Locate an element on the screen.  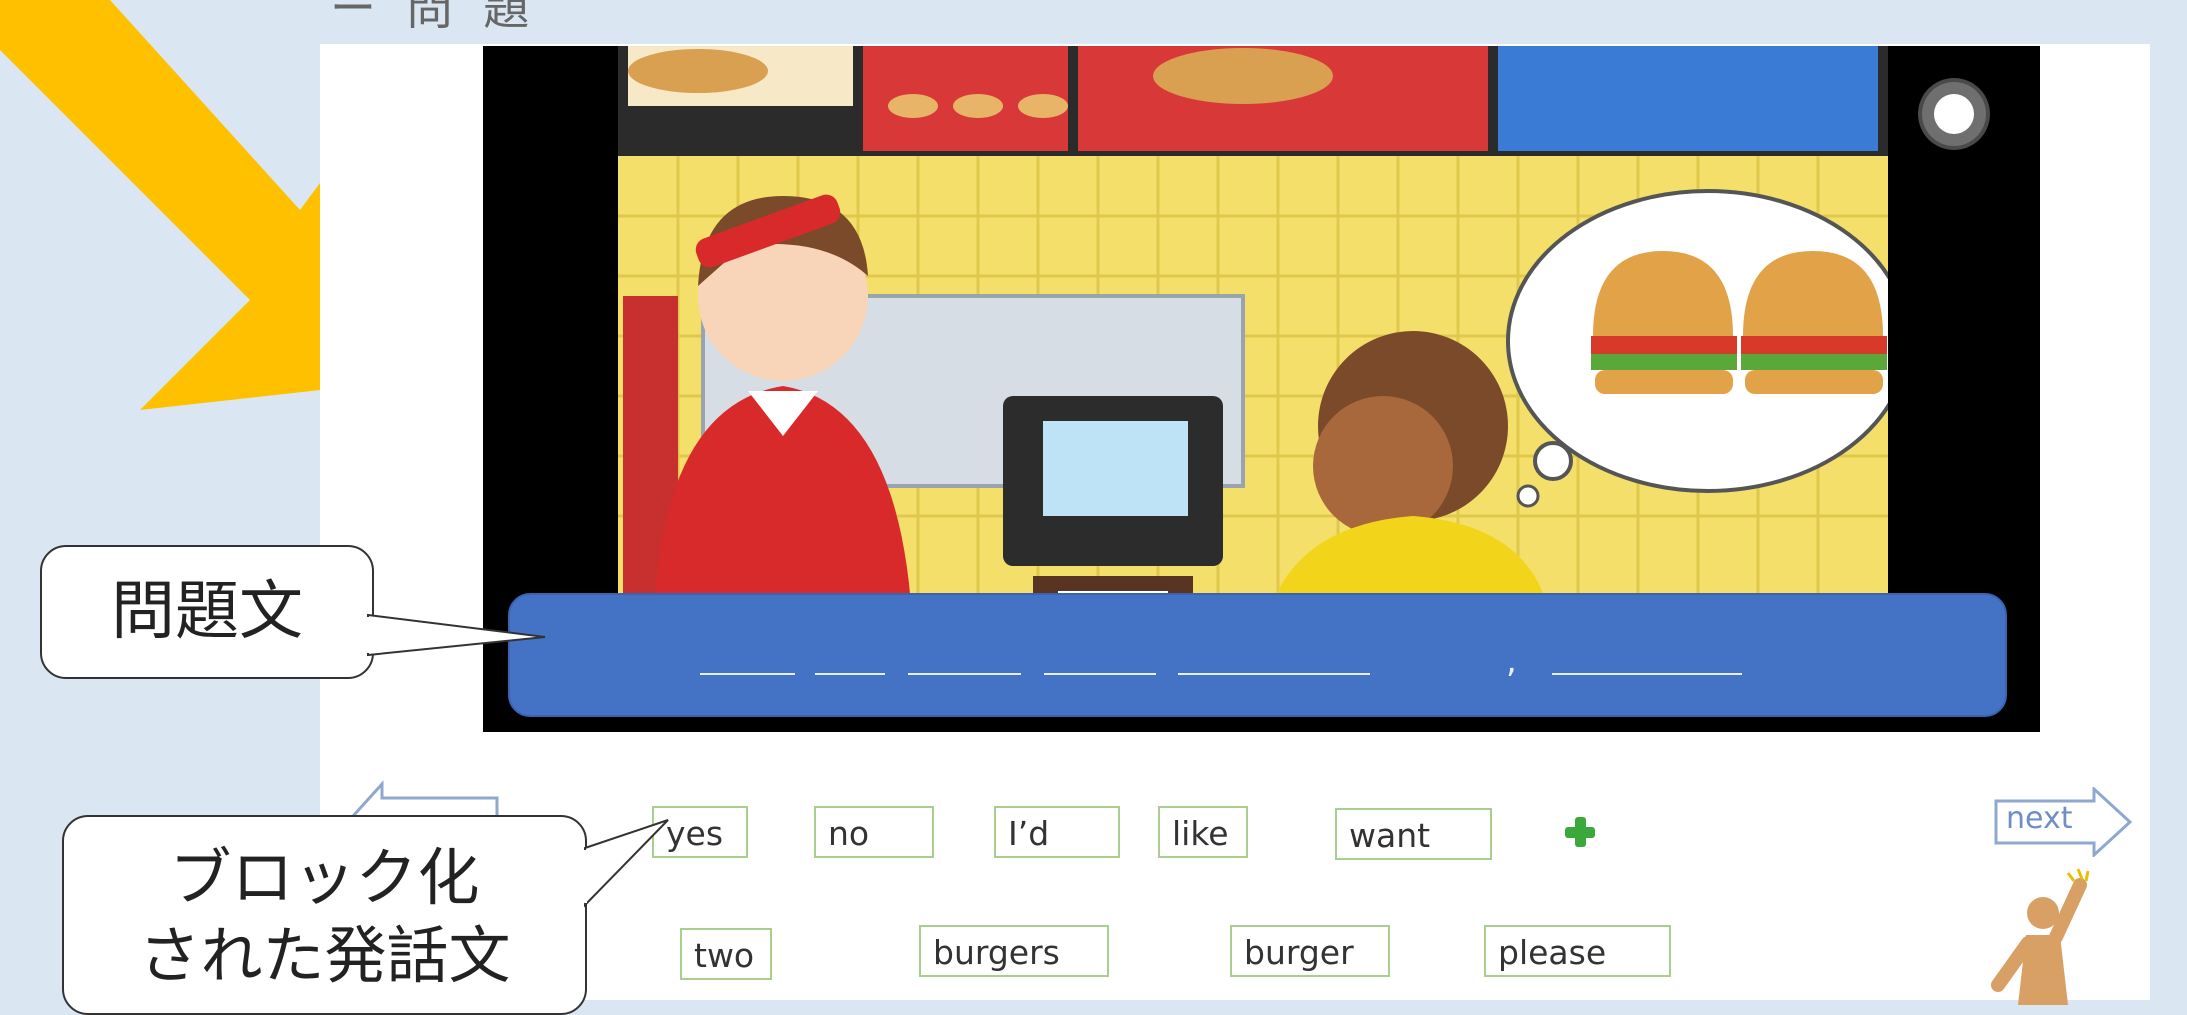
callout-question-text: 問題文 is located at coordinates (207, 612).